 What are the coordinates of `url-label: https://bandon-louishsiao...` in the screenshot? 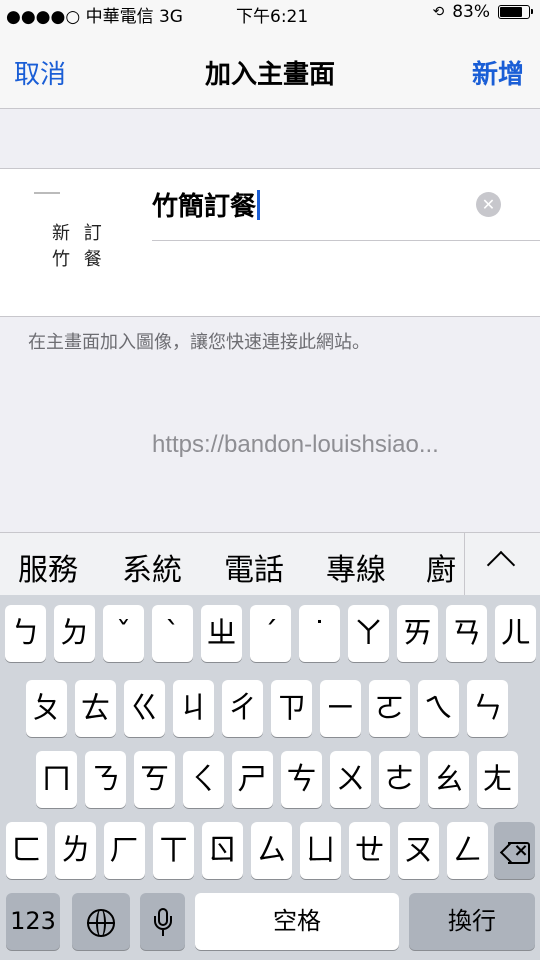 It's located at (295, 444).